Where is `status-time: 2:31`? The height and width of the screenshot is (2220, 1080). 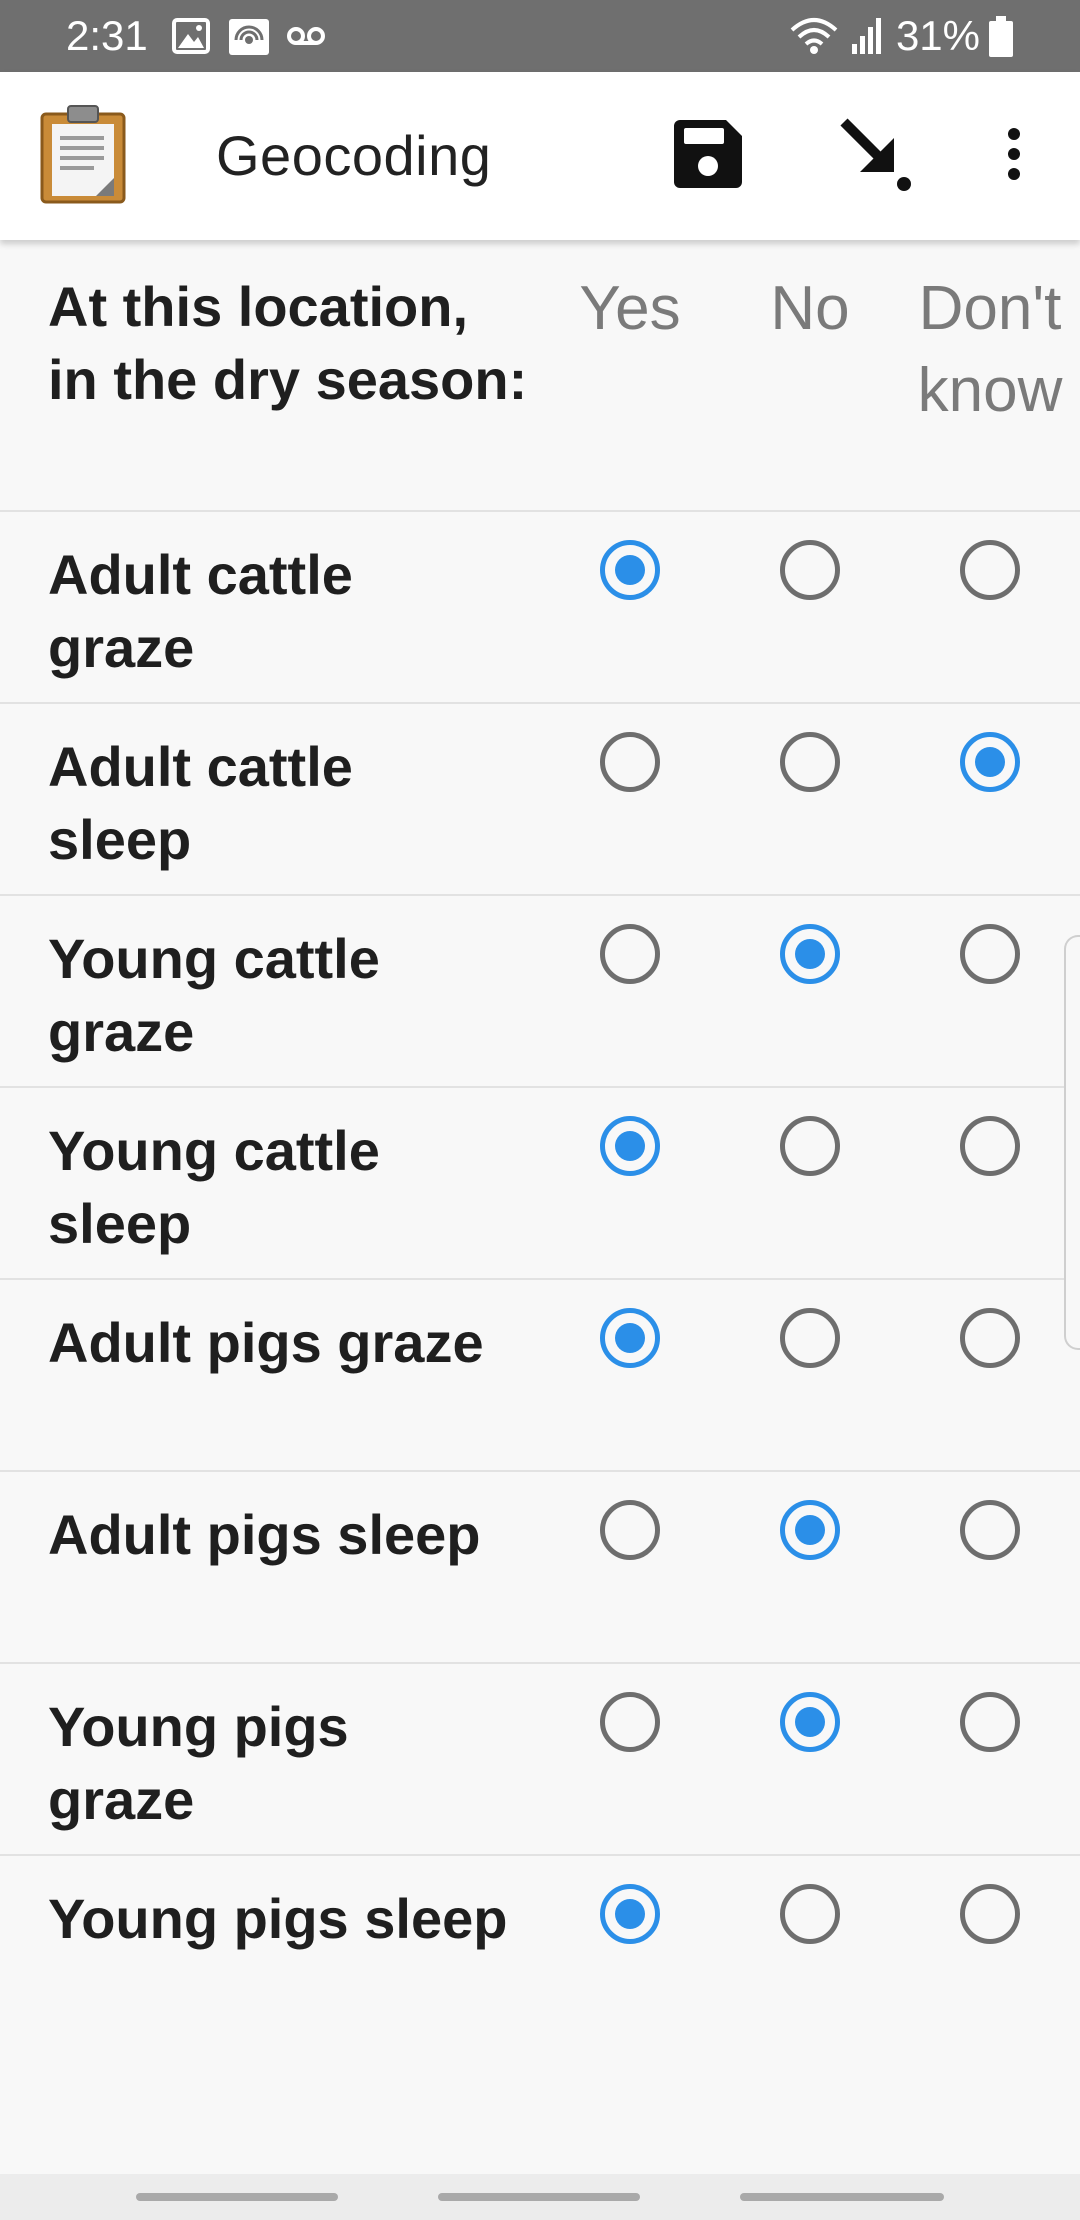
status-time: 2:31 is located at coordinates (107, 35).